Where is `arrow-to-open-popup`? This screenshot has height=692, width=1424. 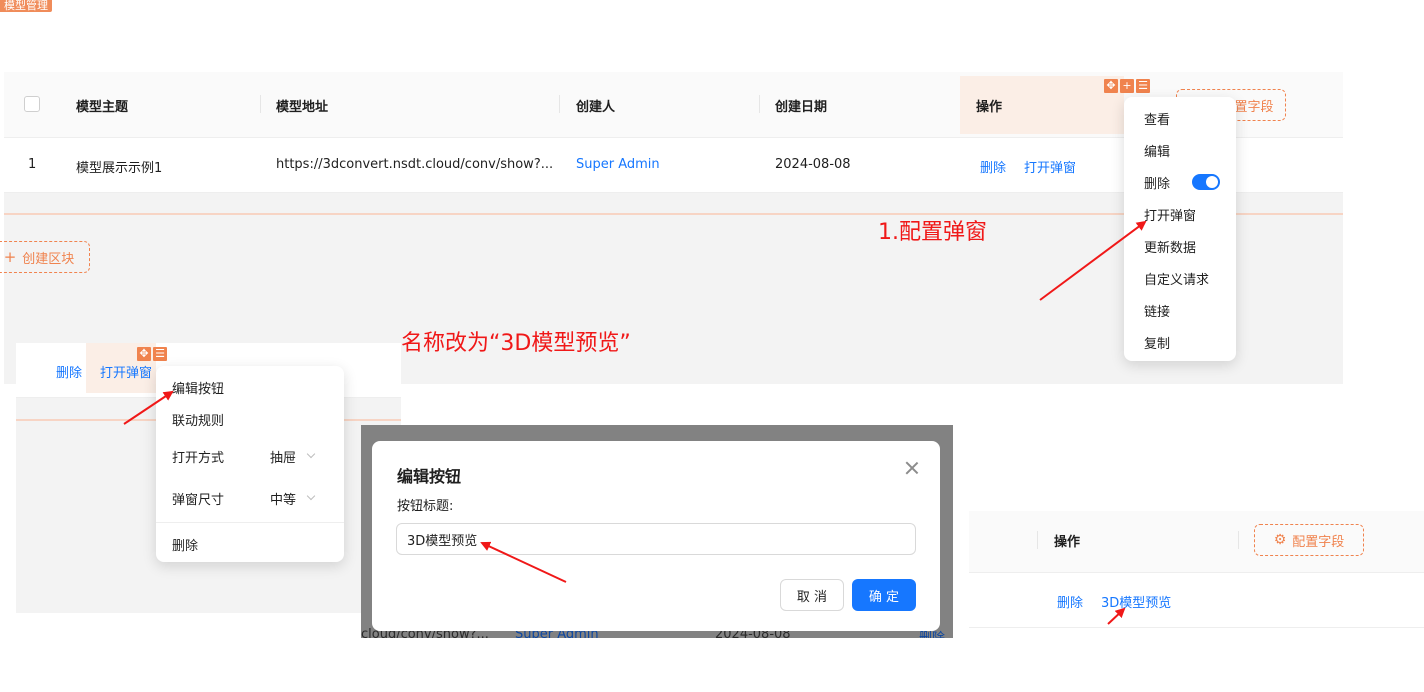 arrow-to-open-popup is located at coordinates (1093, 260).